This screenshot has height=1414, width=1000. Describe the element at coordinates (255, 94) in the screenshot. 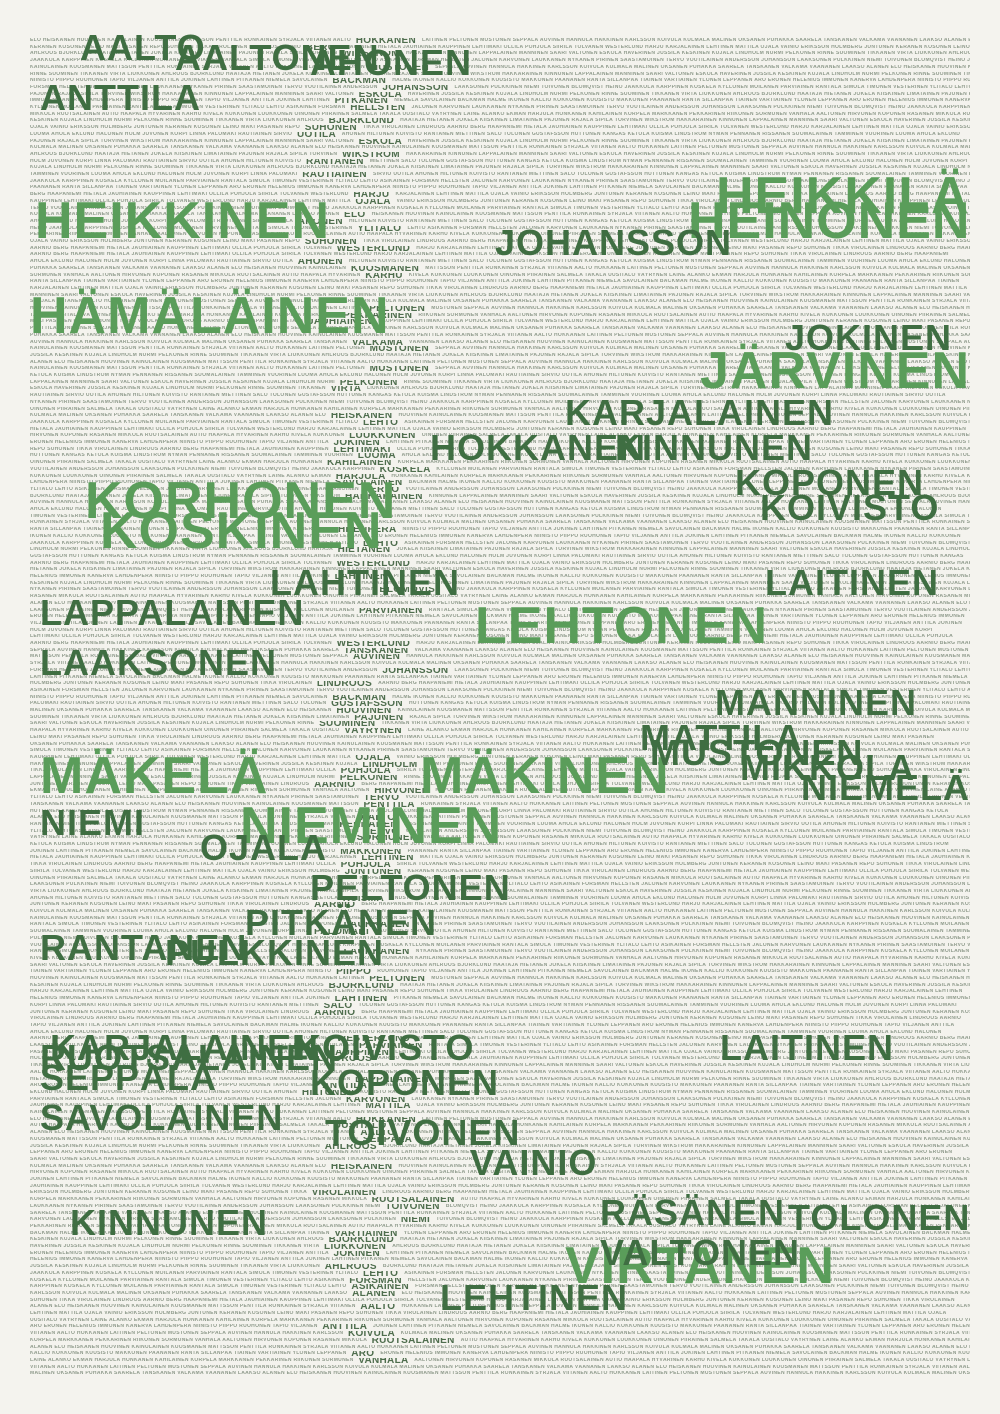

I see `name-small: LAPPALAINEN` at that location.